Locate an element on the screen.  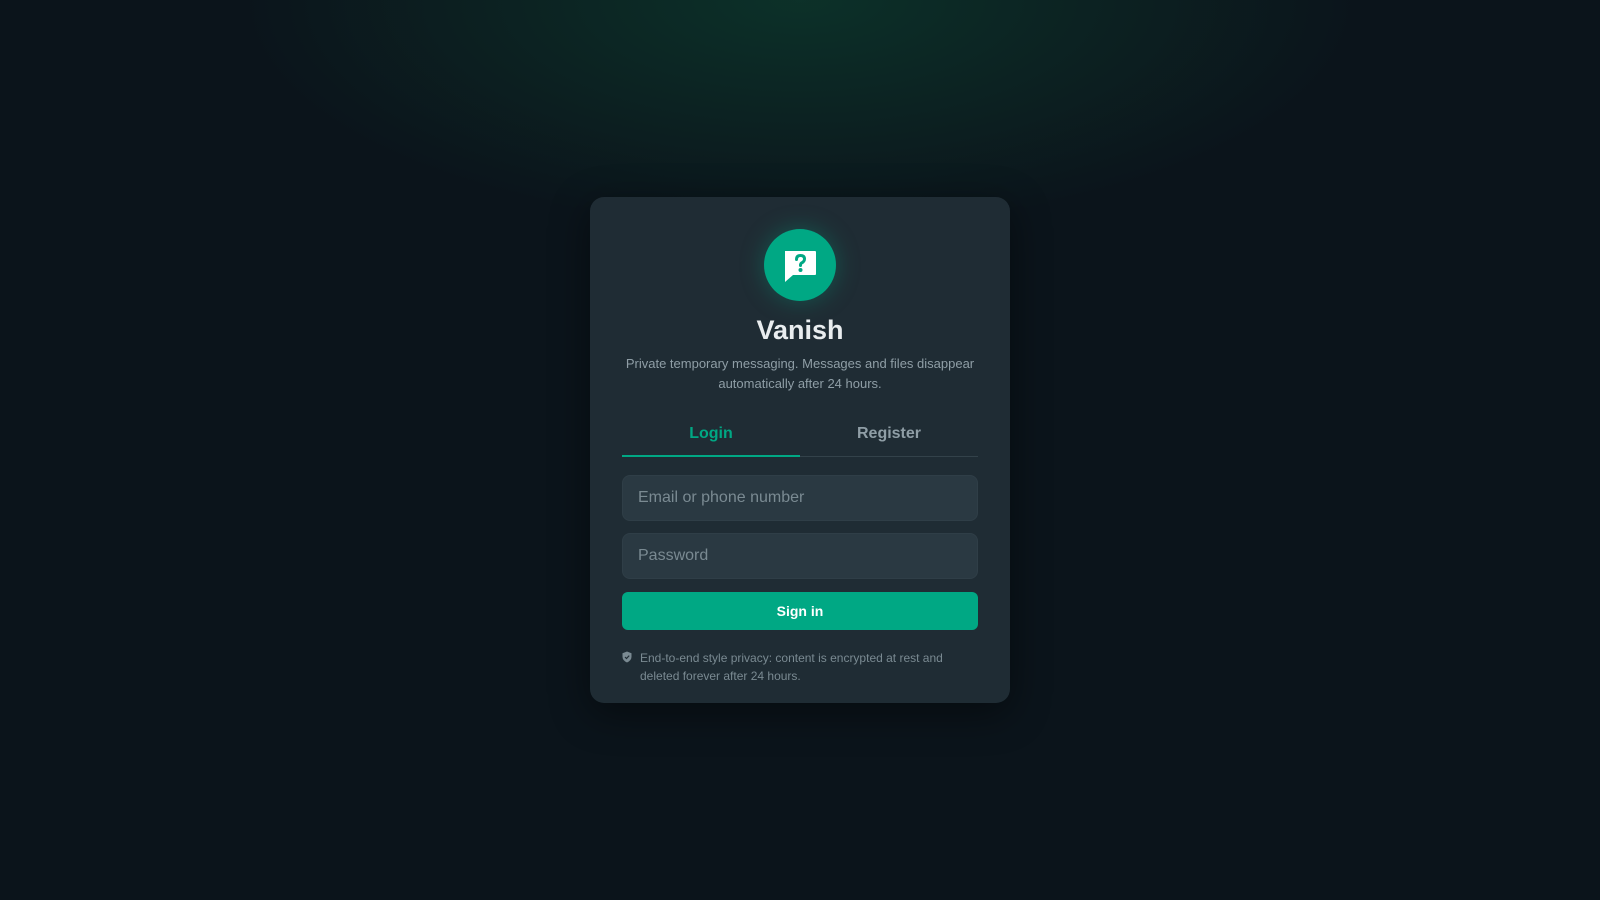
email-or-phone-input is located at coordinates (800, 498).